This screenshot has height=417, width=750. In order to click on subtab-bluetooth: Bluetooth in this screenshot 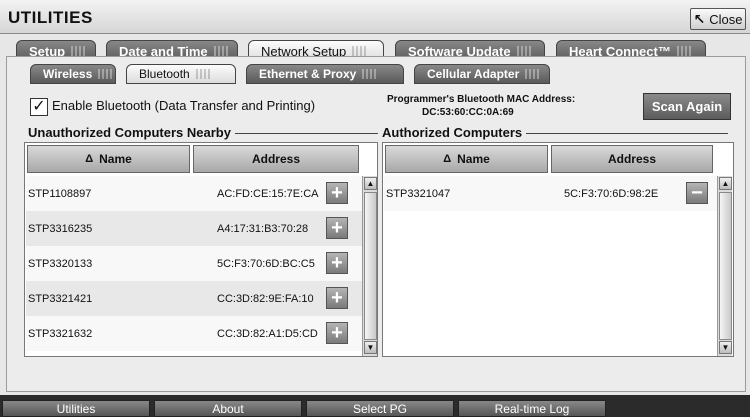, I will do `click(181, 74)`.